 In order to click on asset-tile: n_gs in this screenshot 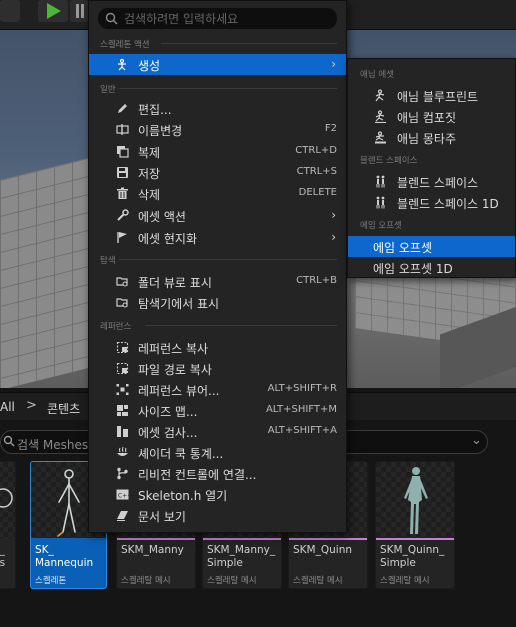, I will do `click(8, 525)`.